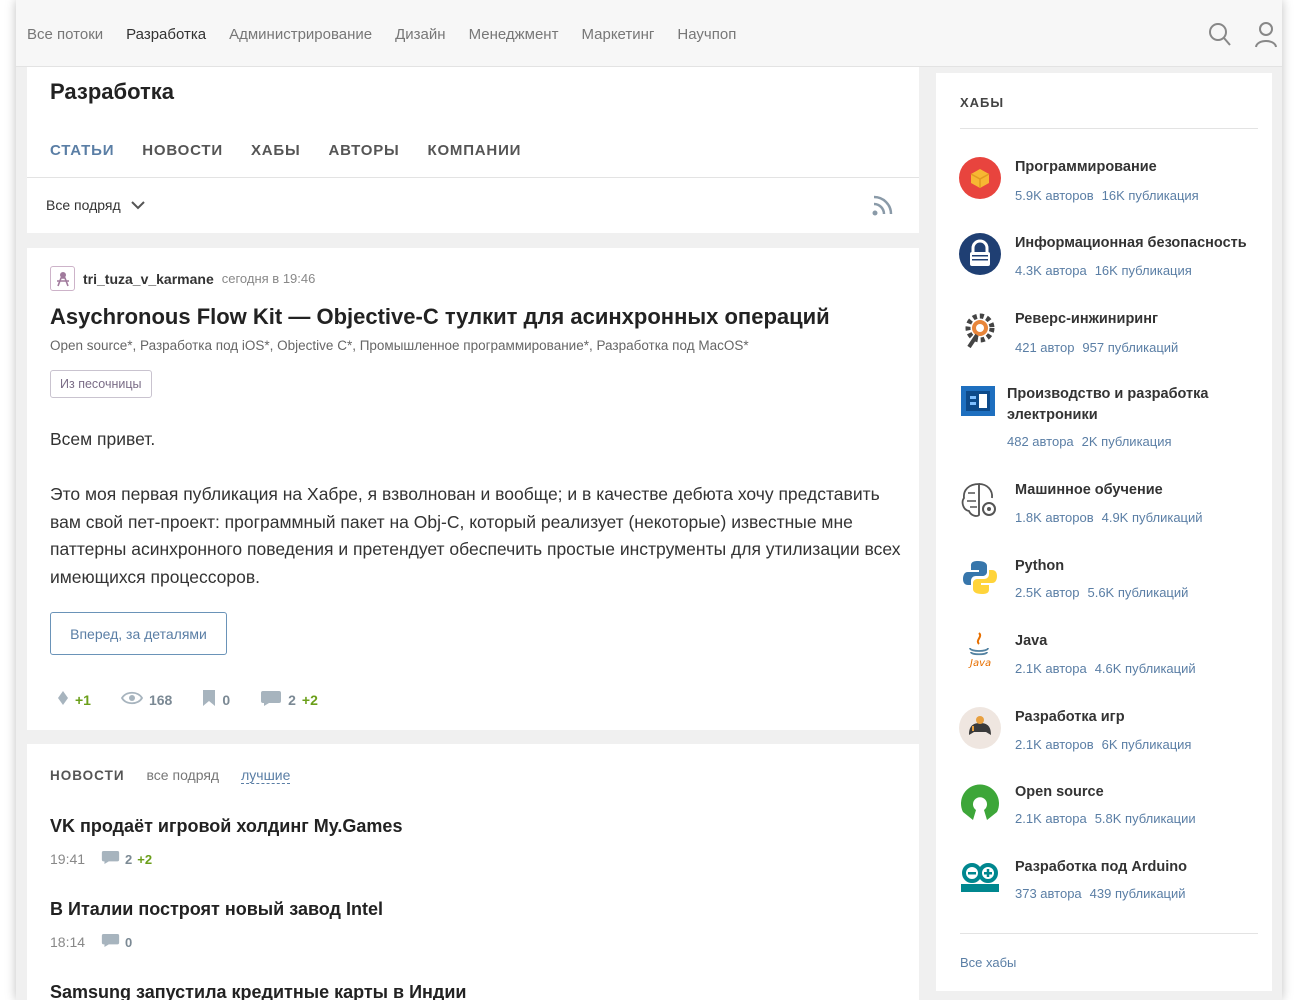 This screenshot has width=1298, height=1000. What do you see at coordinates (1054, 195) in the screenshot?
I see `hub-authors: 5.9K авторов` at bounding box center [1054, 195].